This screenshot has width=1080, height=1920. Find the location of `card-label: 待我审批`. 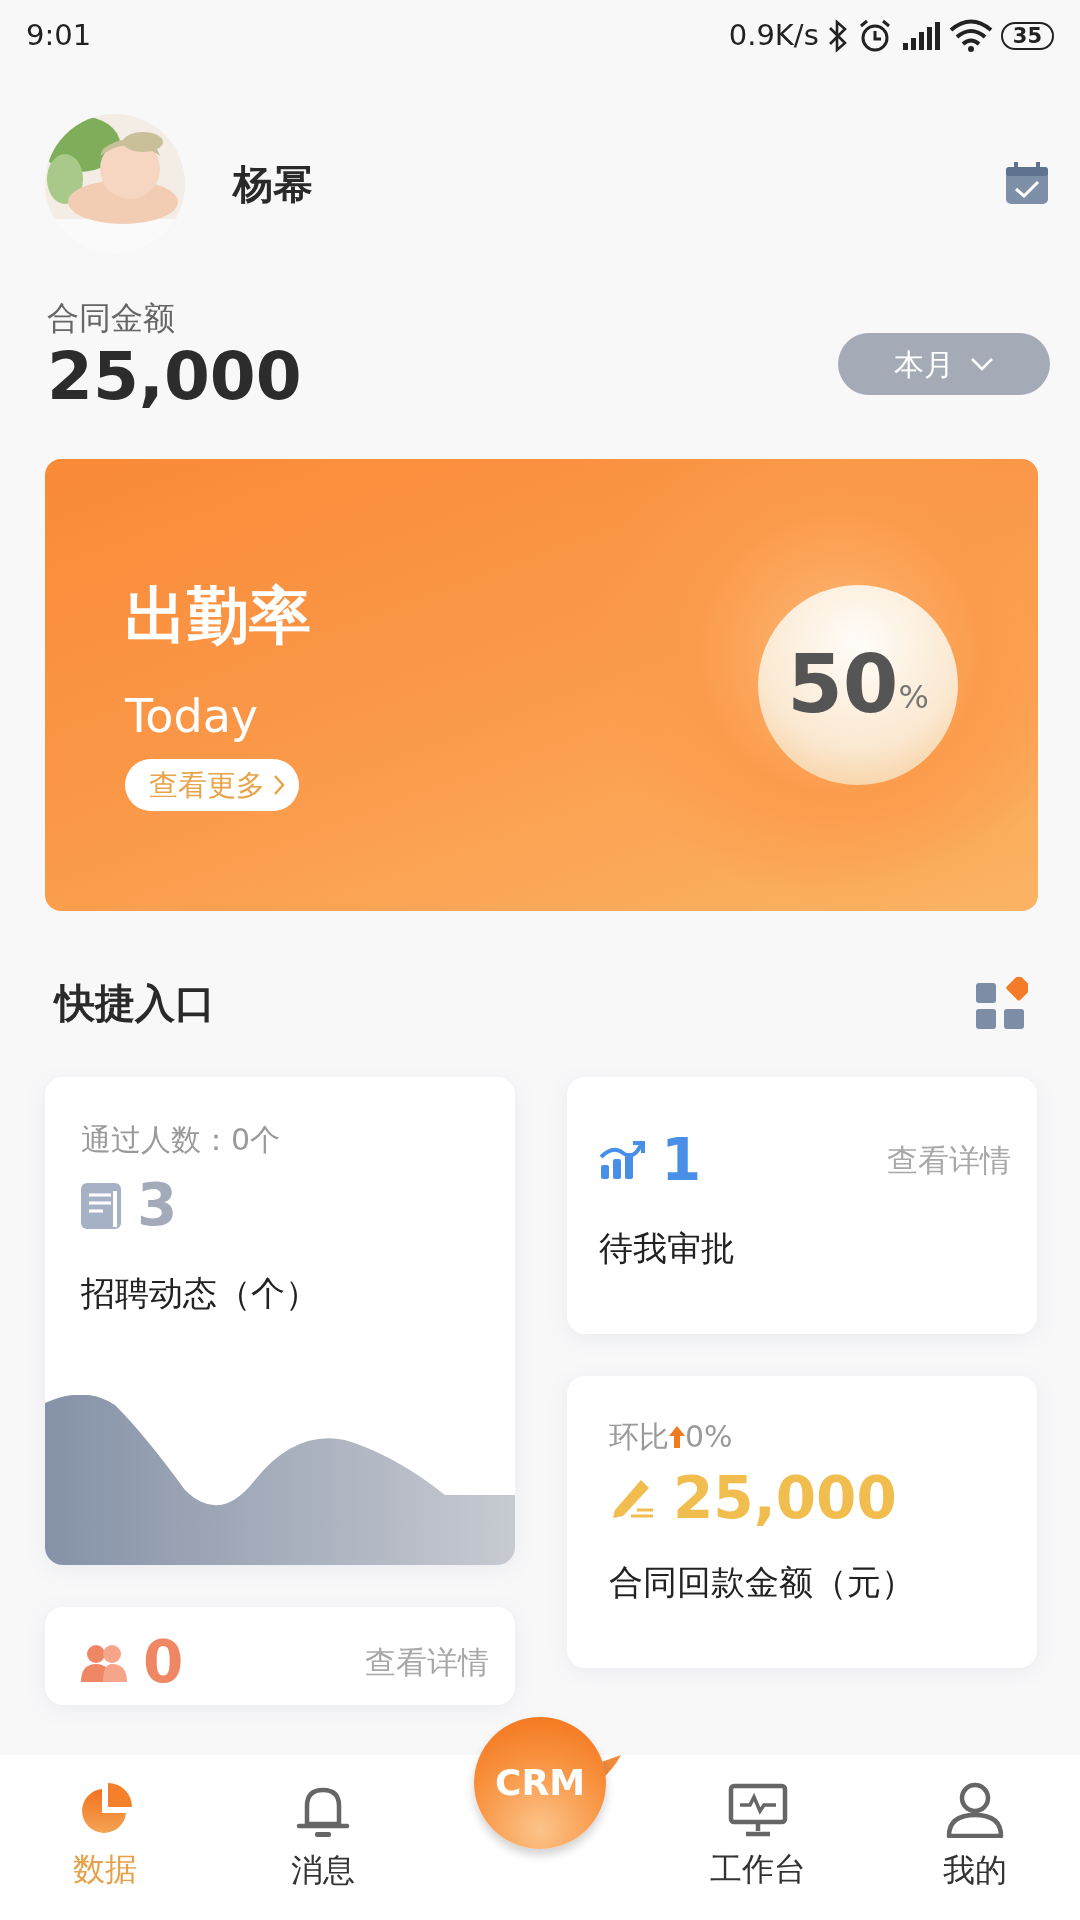

card-label: 待我审批 is located at coordinates (667, 1249).